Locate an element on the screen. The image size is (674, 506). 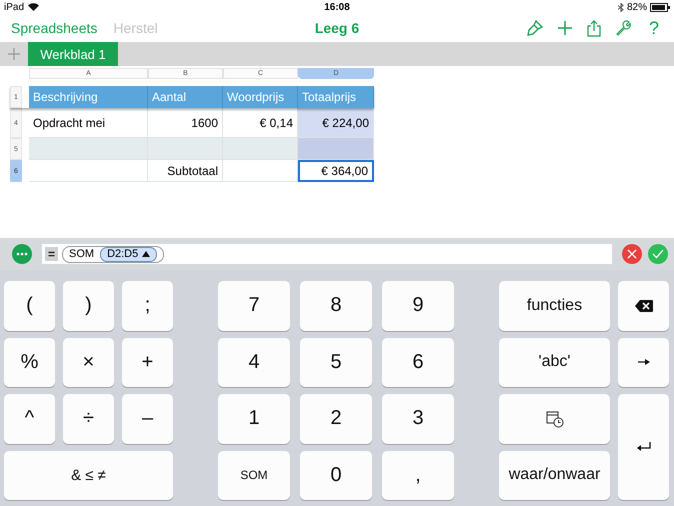
keyboard-key: 9 is located at coordinates (418, 305).